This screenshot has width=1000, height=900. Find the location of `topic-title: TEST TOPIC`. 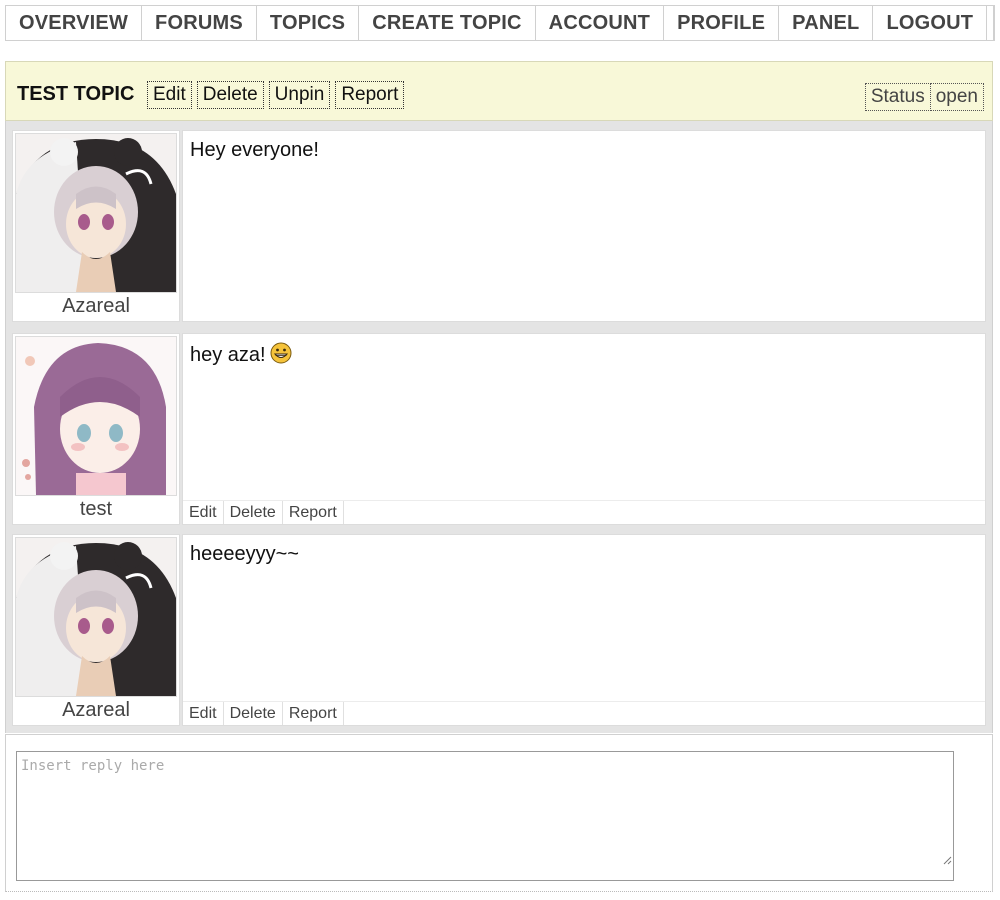

topic-title: TEST TOPIC is located at coordinates (76, 94).